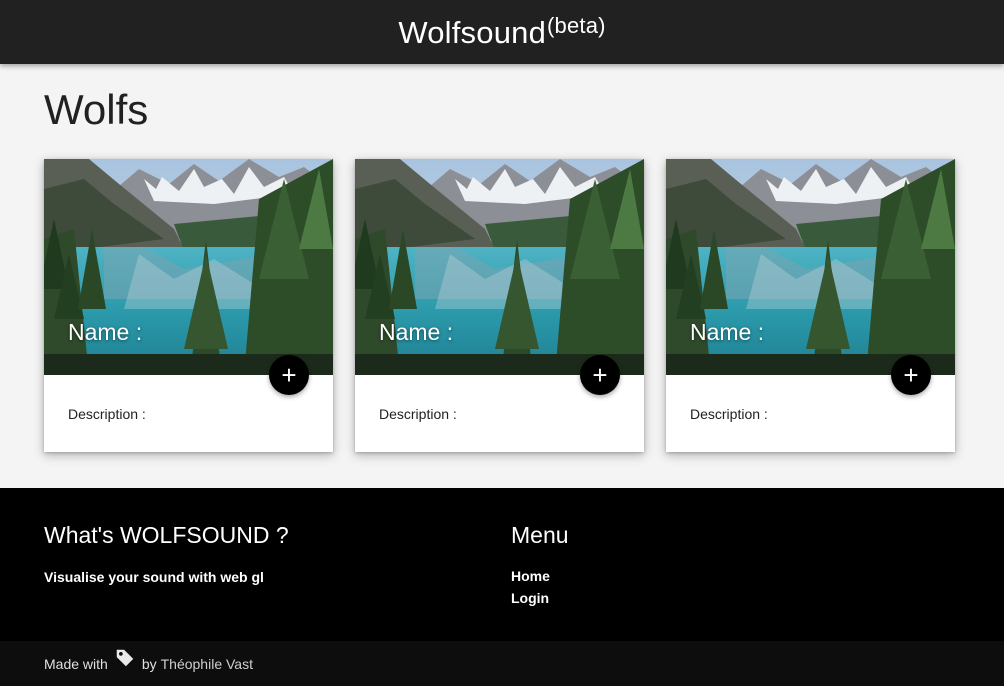  I want to click on footer-menu-list: Home Login, so click(530, 587).